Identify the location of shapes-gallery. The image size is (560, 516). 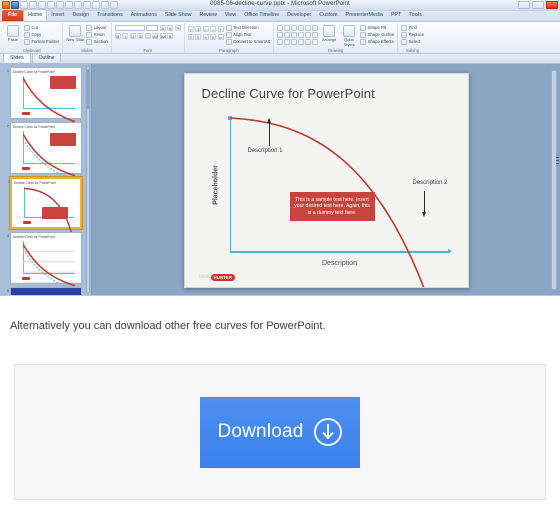
(298, 34).